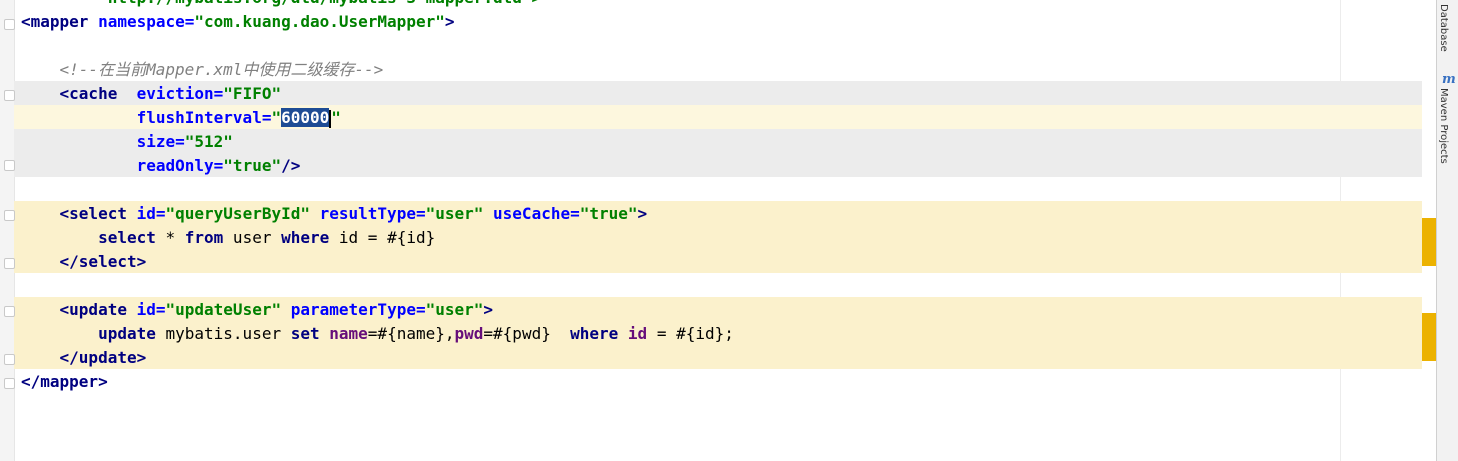 The image size is (1458, 461). What do you see at coordinates (98, 93) in the screenshot?
I see `code-token: <cache` at bounding box center [98, 93].